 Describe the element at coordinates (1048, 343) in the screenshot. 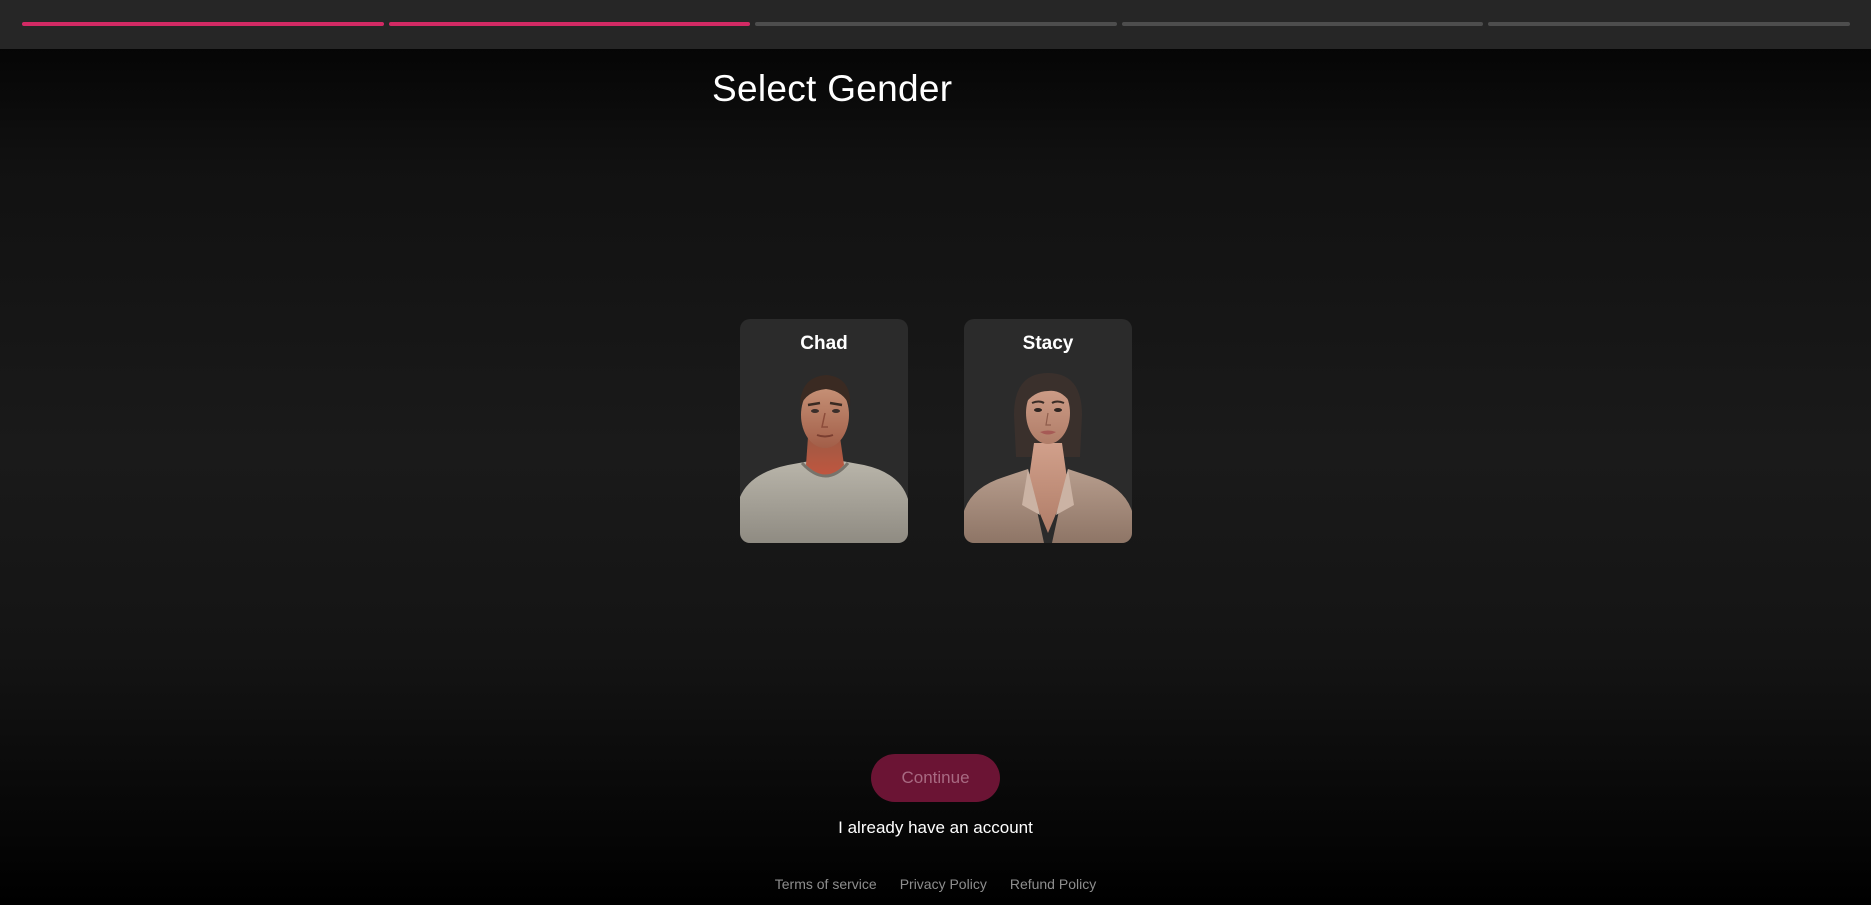

I see `option-label: Stacy` at that location.